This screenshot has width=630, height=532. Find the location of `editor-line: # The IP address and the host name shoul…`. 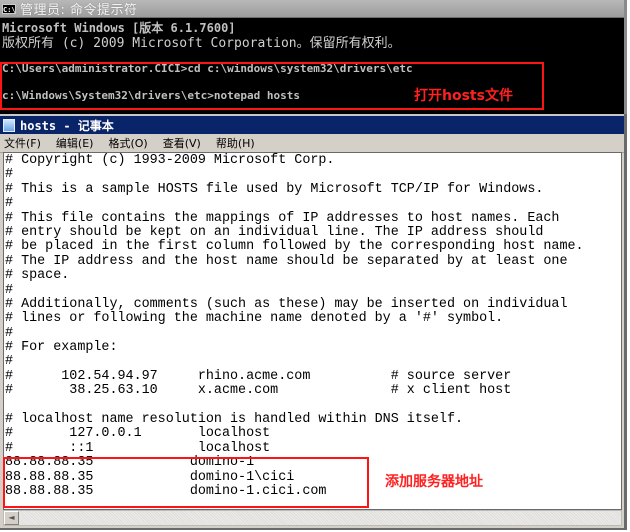

editor-line: # The IP address and the host name shoul… is located at coordinates (286, 261).